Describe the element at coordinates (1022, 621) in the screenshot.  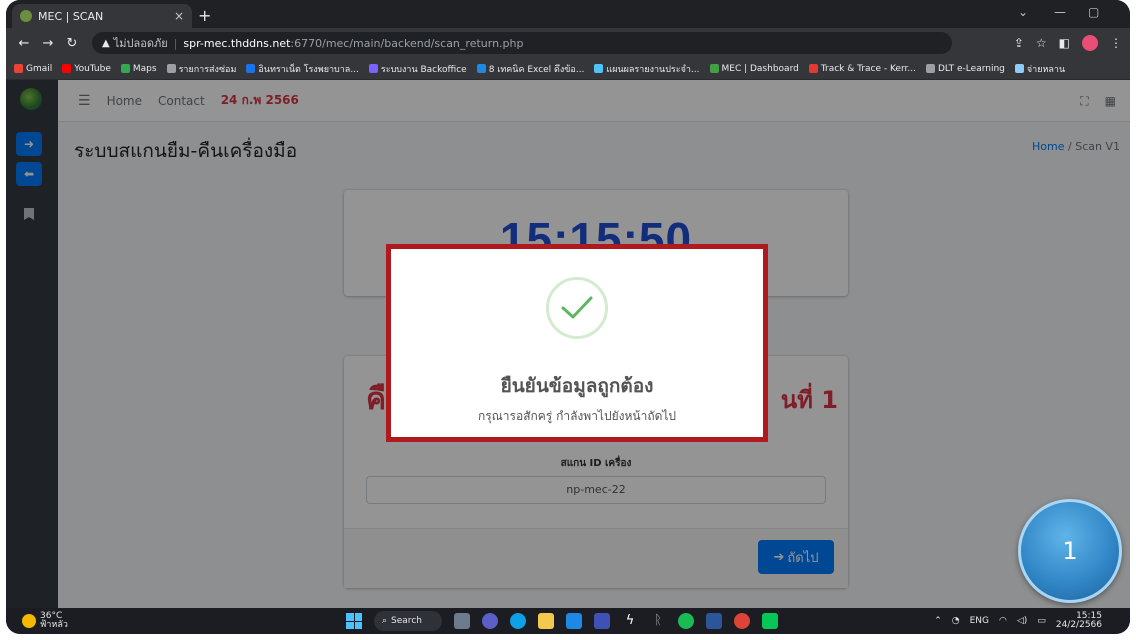
I see `volume-icon: ◁)` at that location.